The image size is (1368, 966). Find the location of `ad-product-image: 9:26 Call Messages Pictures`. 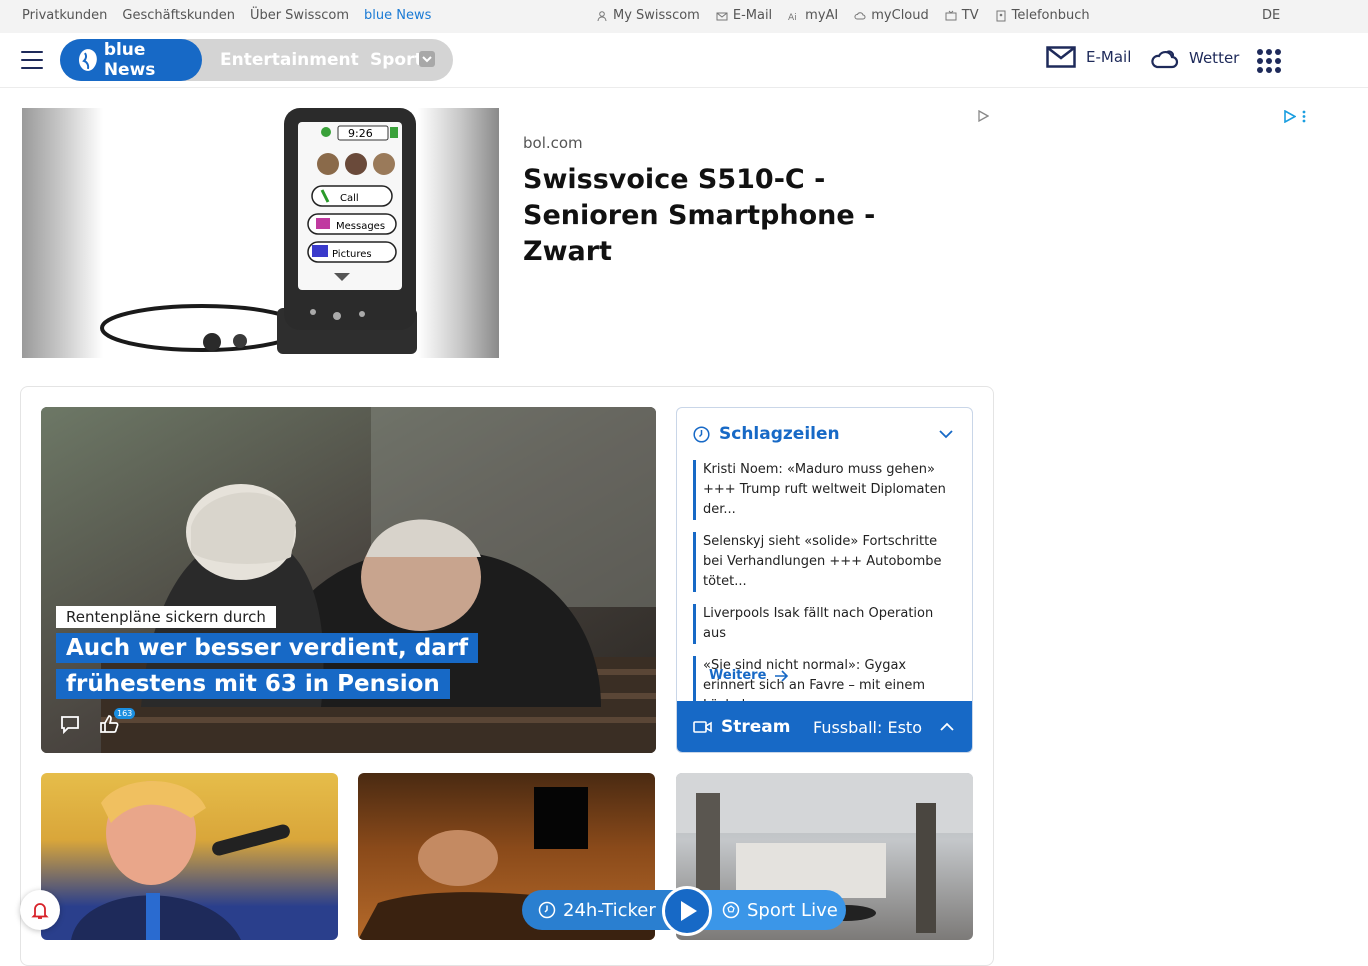

ad-product-image: 9:26 Call Messages Pictures is located at coordinates (260, 233).